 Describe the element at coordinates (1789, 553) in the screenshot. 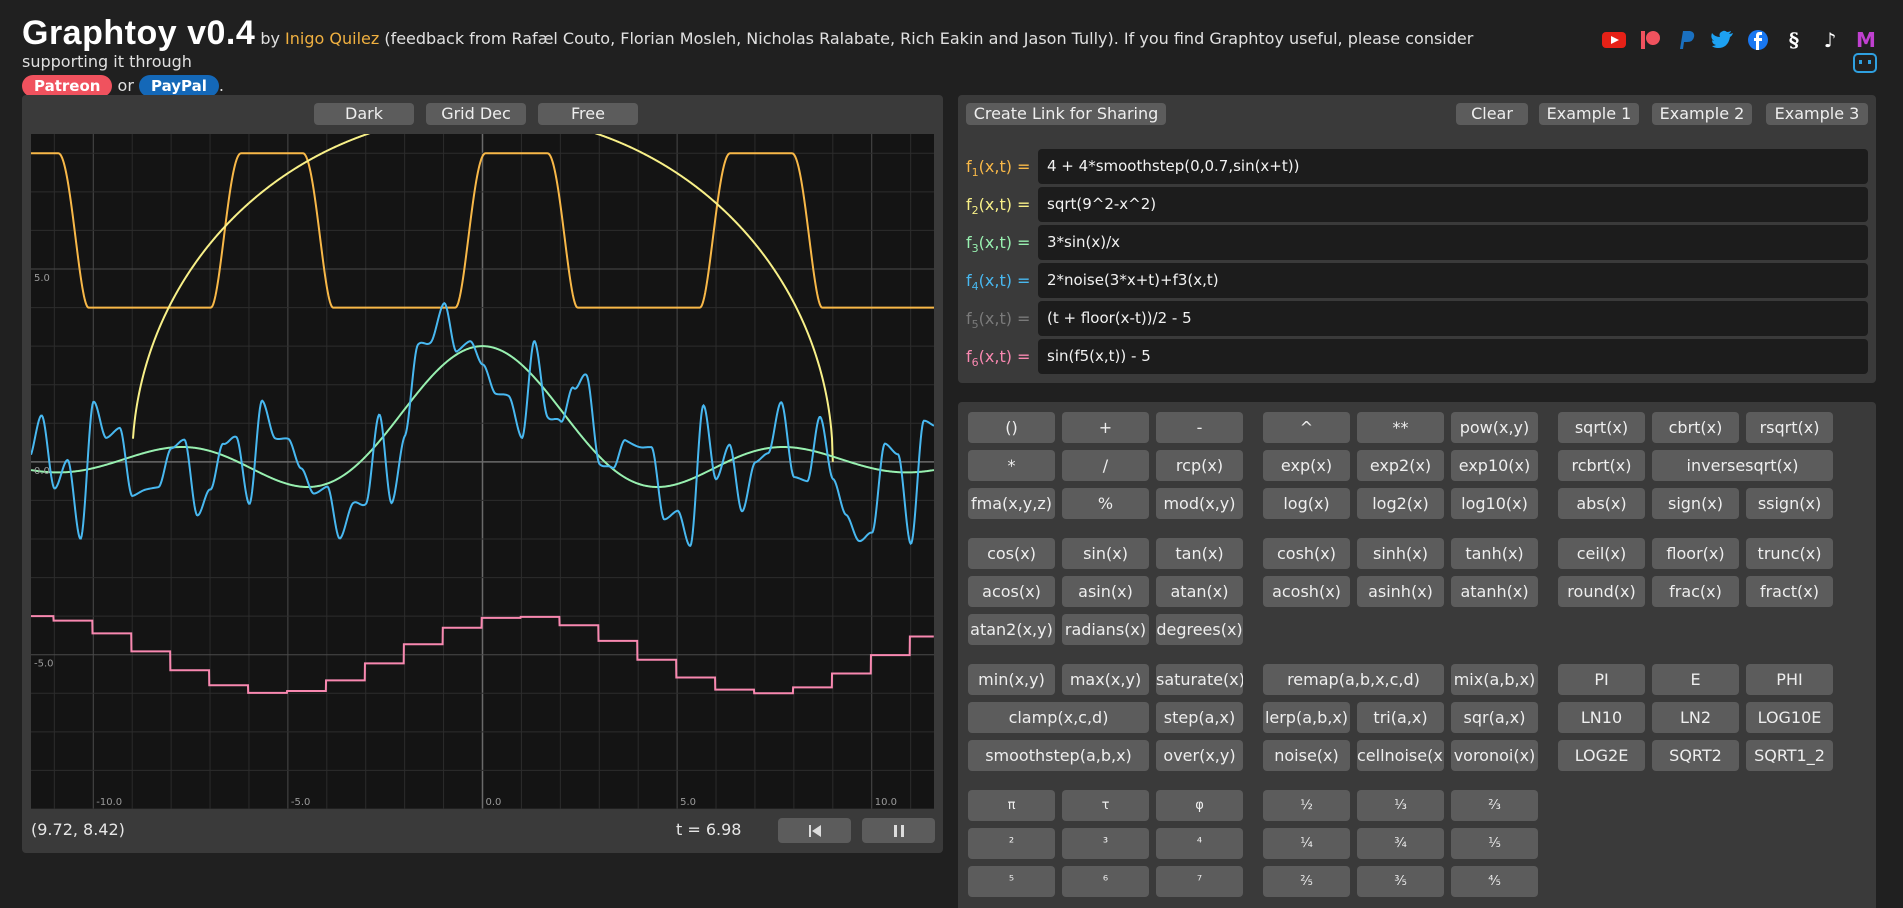

I see `keypad-key: trunc(x)` at that location.